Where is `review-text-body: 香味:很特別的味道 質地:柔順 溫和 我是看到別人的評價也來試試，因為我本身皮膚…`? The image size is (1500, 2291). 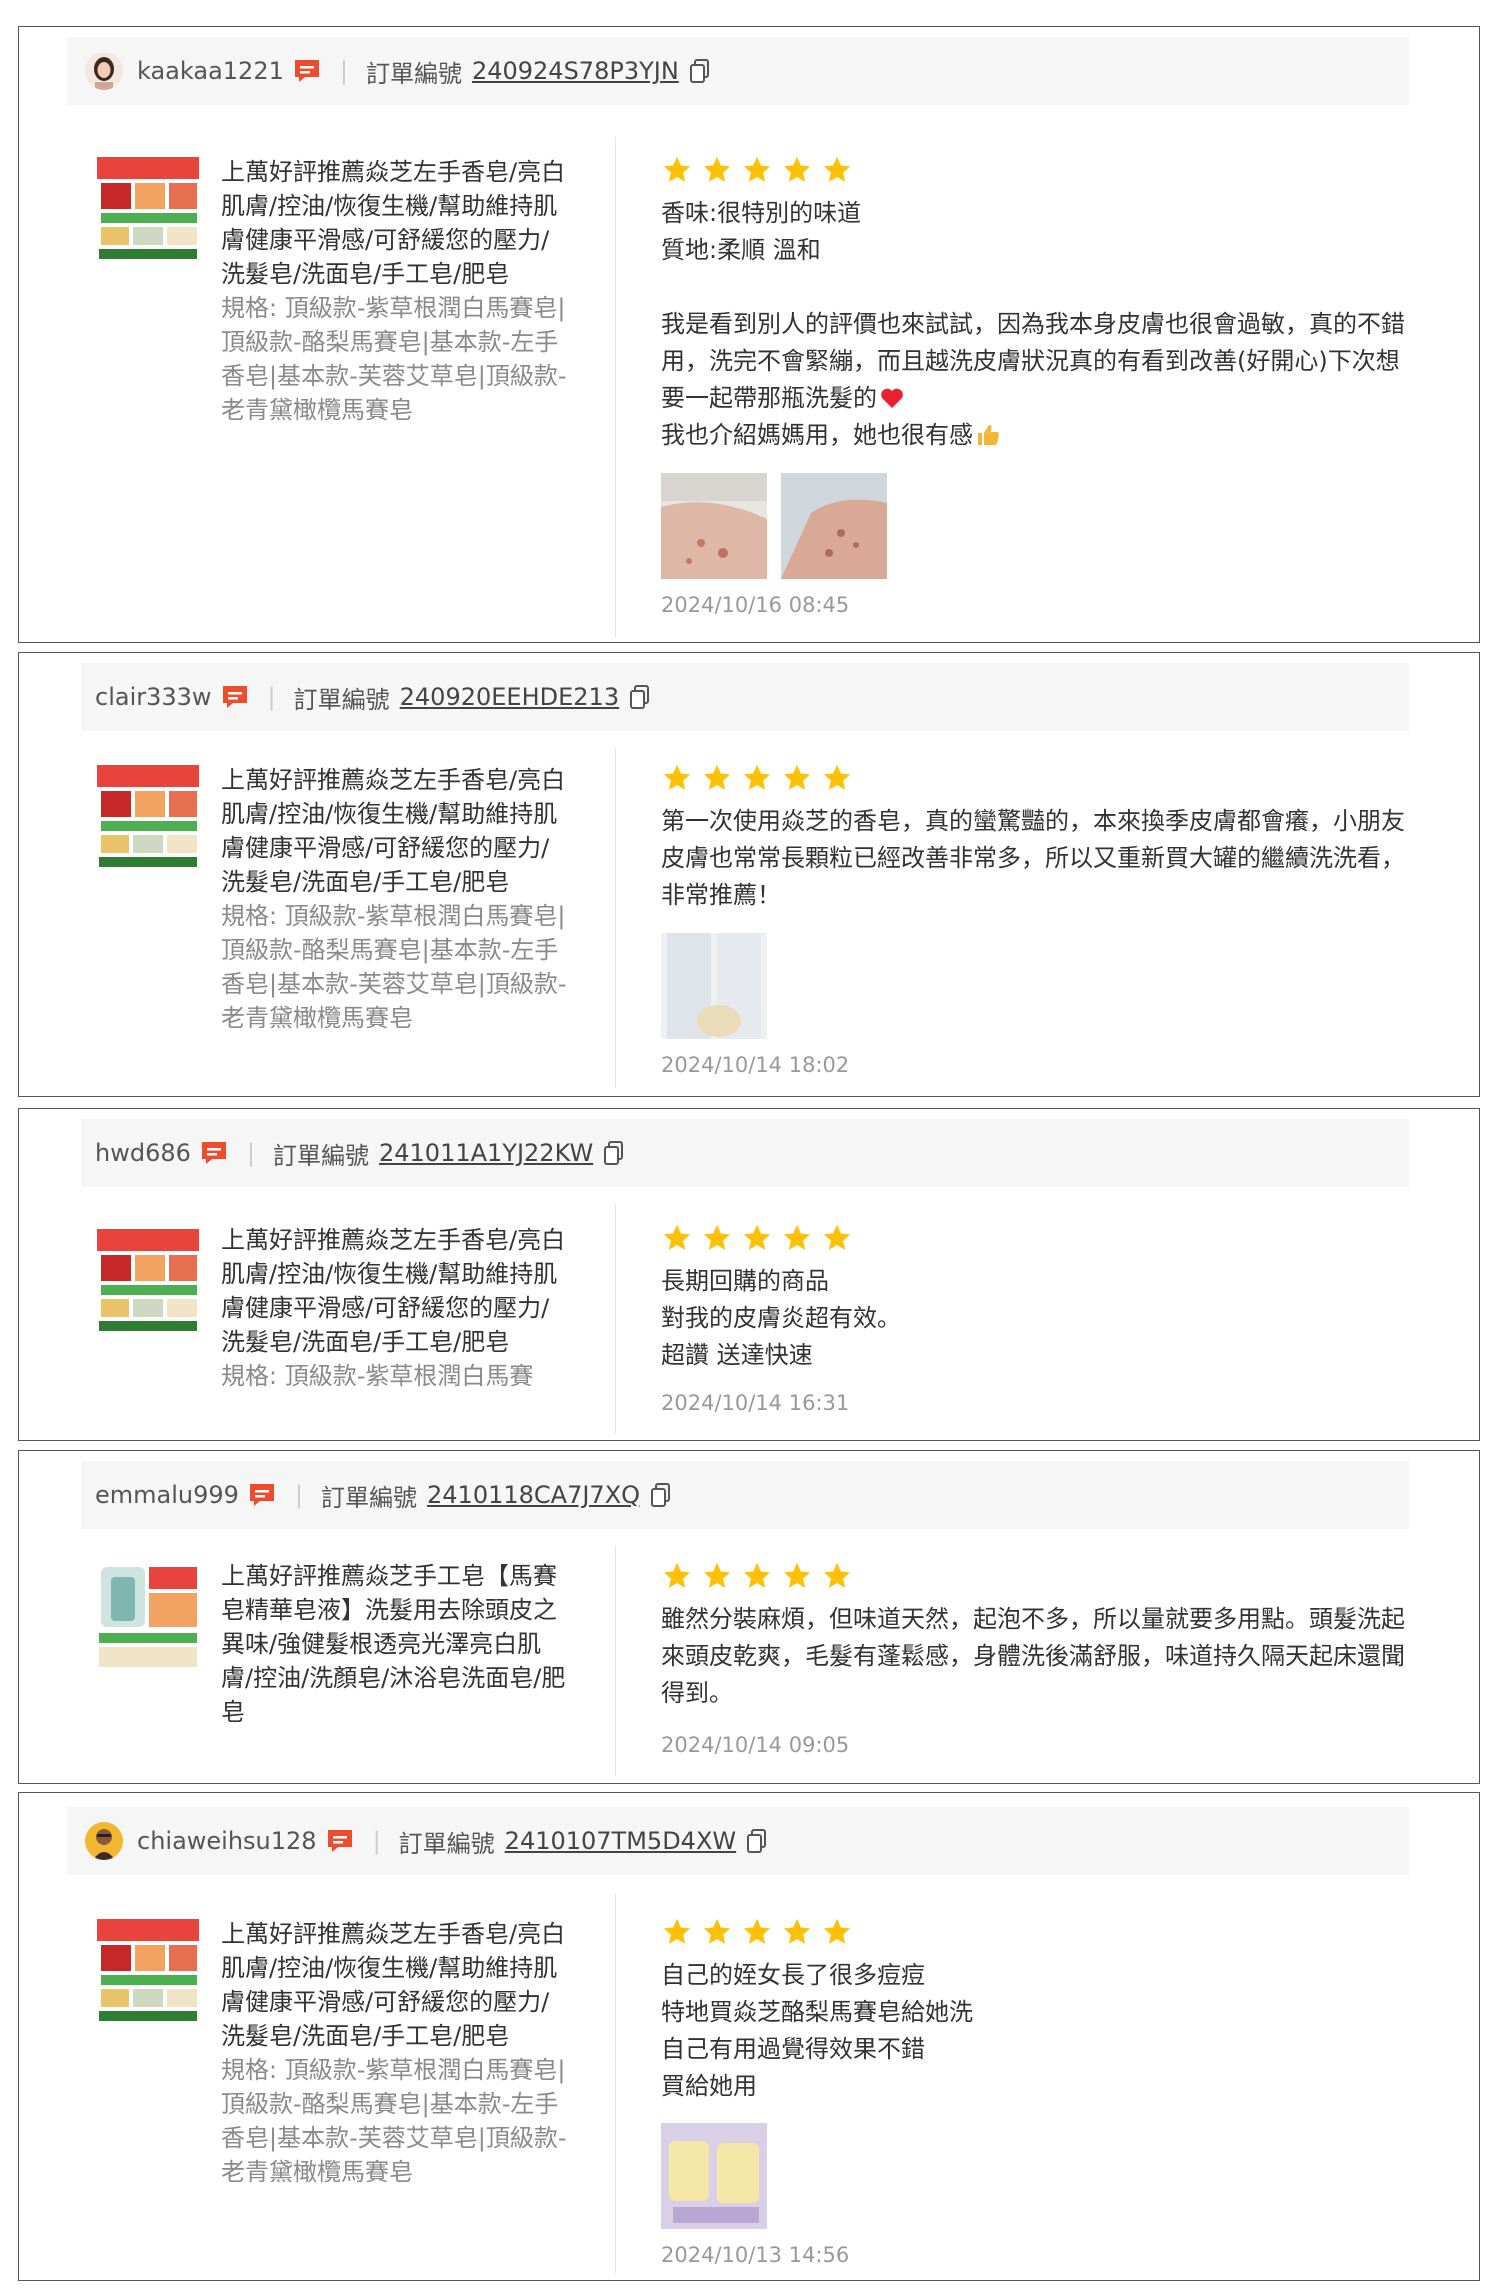
review-text-body: 香味:很特別的味道 質地:柔順 溫和 我是看到別人的評價也來試試，因為我本身皮膚… is located at coordinates (1033, 305).